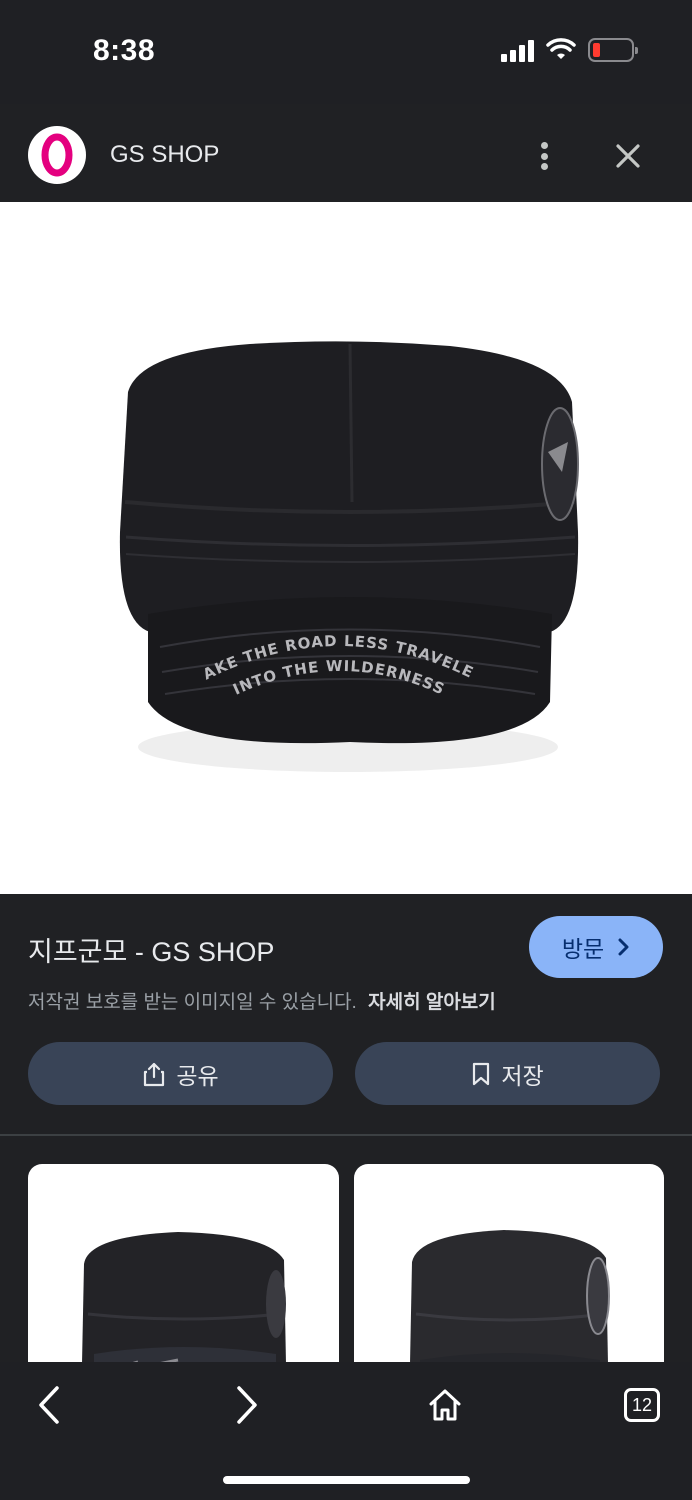 This screenshot has width=692, height=1500. I want to click on visit-button: 방문, so click(596, 947).